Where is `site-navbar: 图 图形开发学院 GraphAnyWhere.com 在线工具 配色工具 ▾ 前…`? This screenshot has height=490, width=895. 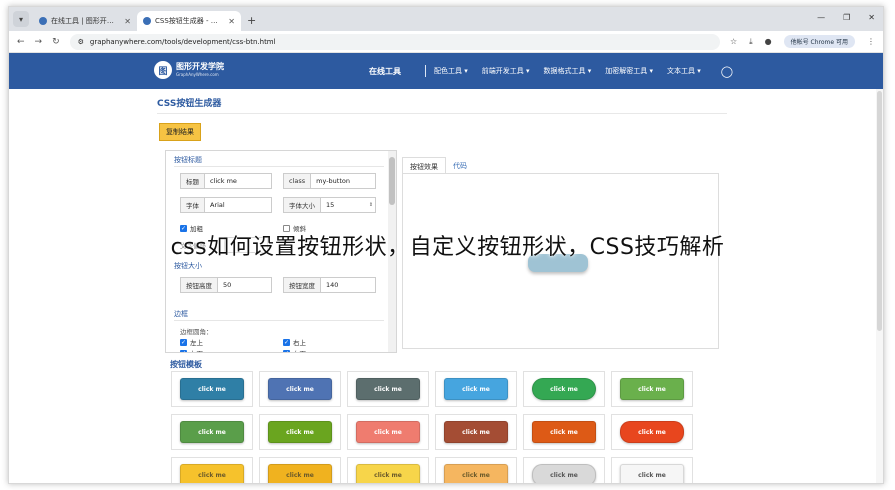
site-navbar: 图 图形开发学院 GraphAnyWhere.com 在线工具 配色工具 ▾ 前… is located at coordinates (446, 71).